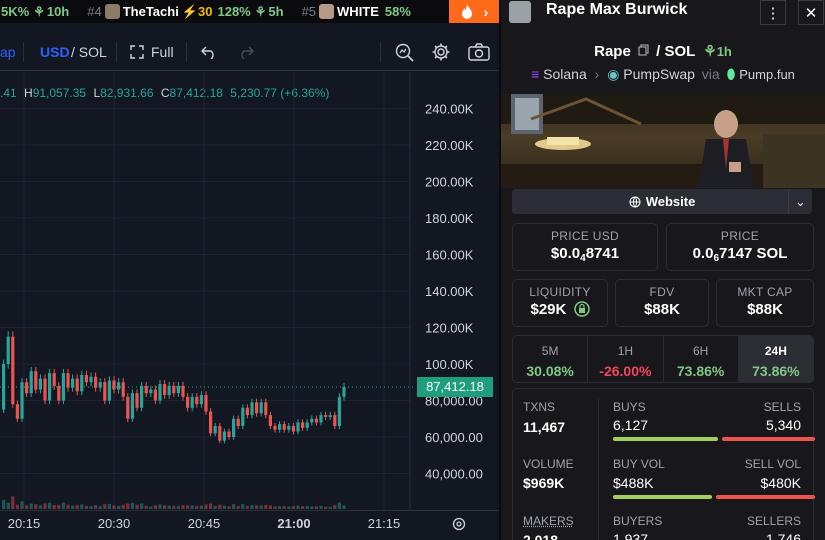 The image size is (825, 540). Describe the element at coordinates (638, 521) in the screenshot. I see `buyers-label: BUYERS` at that location.